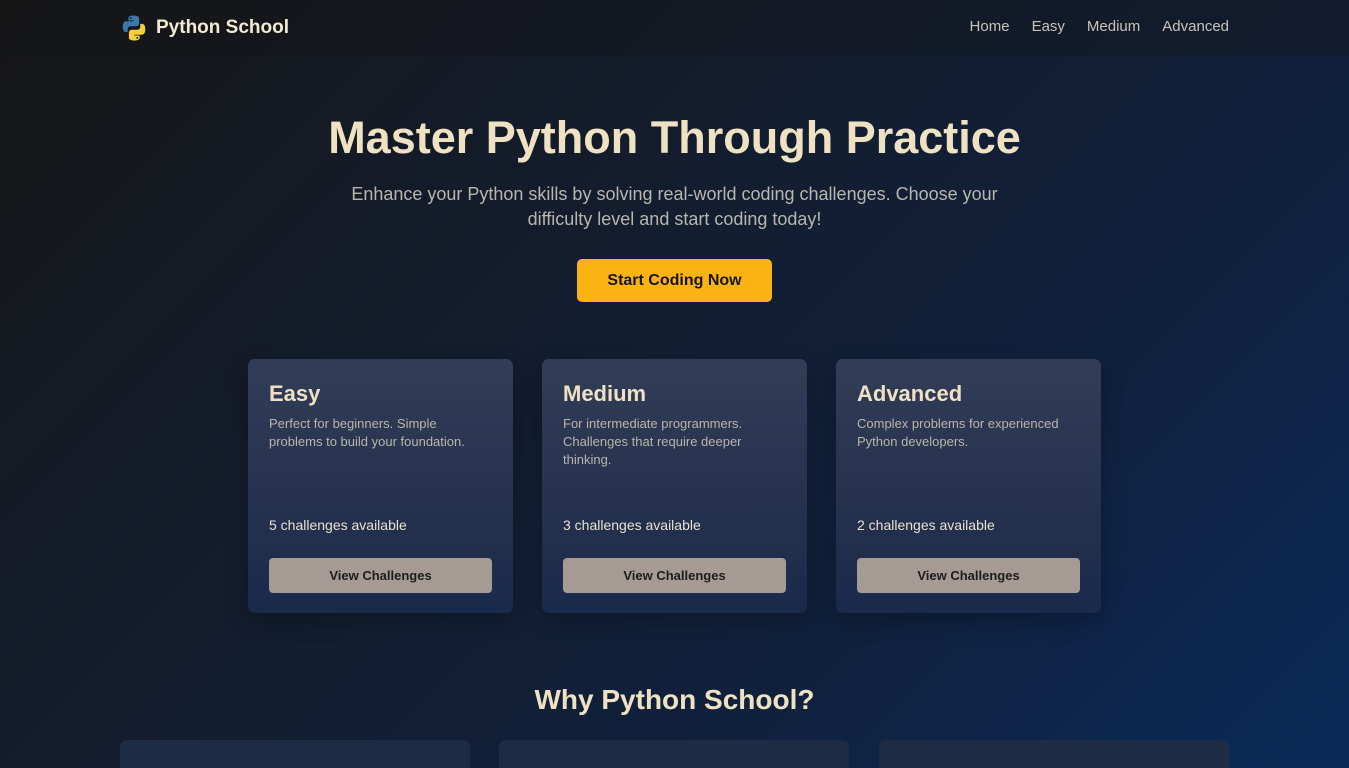 Image resolution: width=1349 pixels, height=768 pixels. What do you see at coordinates (910, 393) in the screenshot?
I see `card-title: Advanced` at bounding box center [910, 393].